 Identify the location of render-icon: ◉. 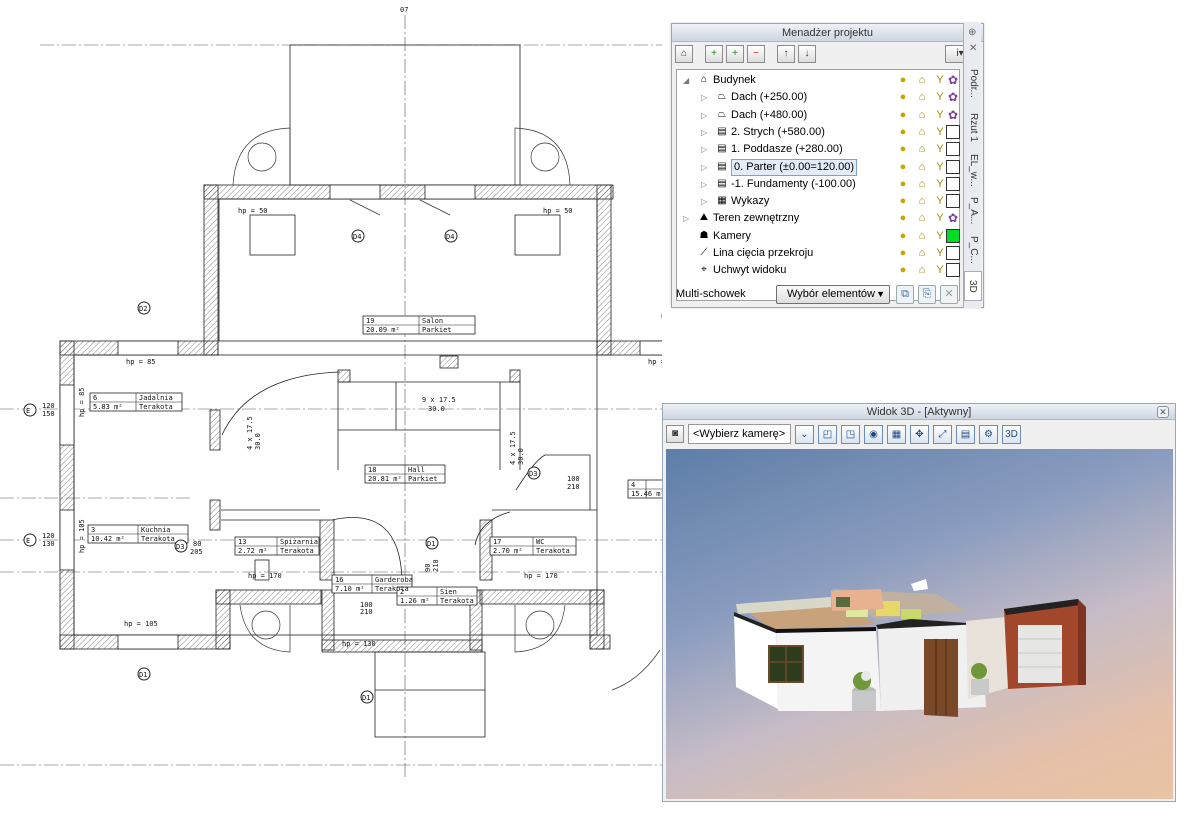
(873, 434).